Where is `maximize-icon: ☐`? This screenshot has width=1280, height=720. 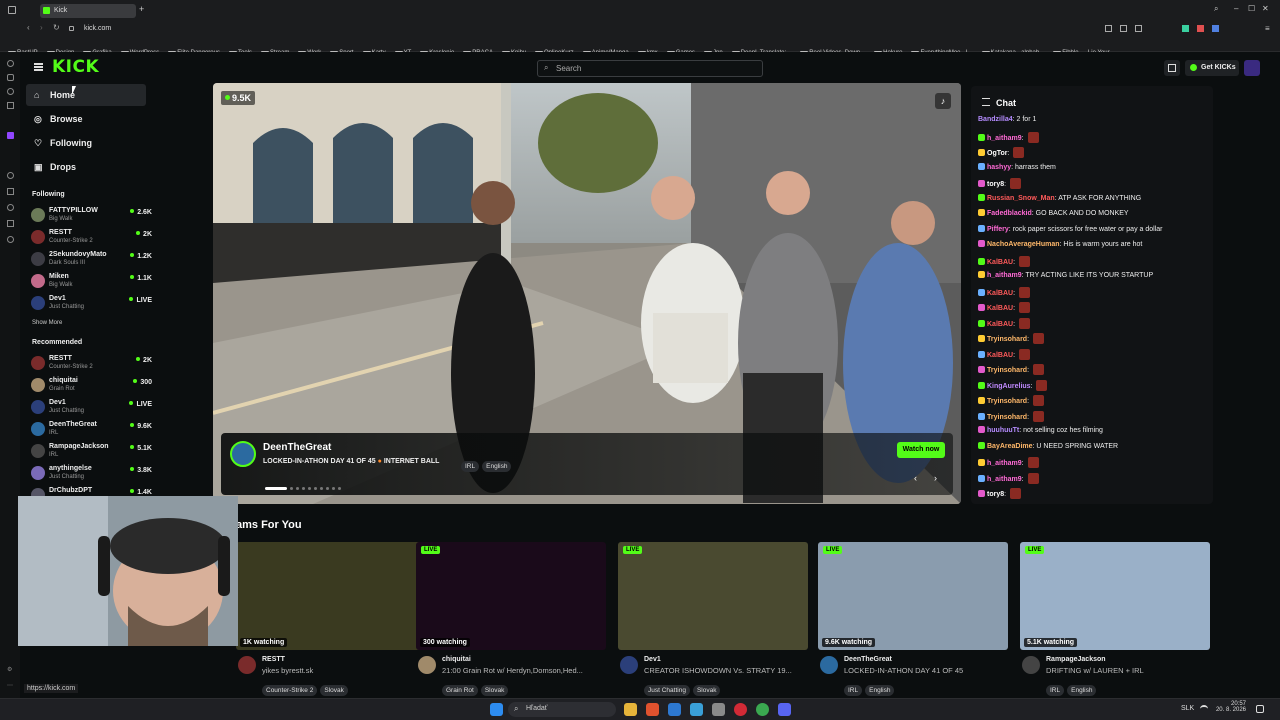 maximize-icon: ☐ is located at coordinates (1251, 8).